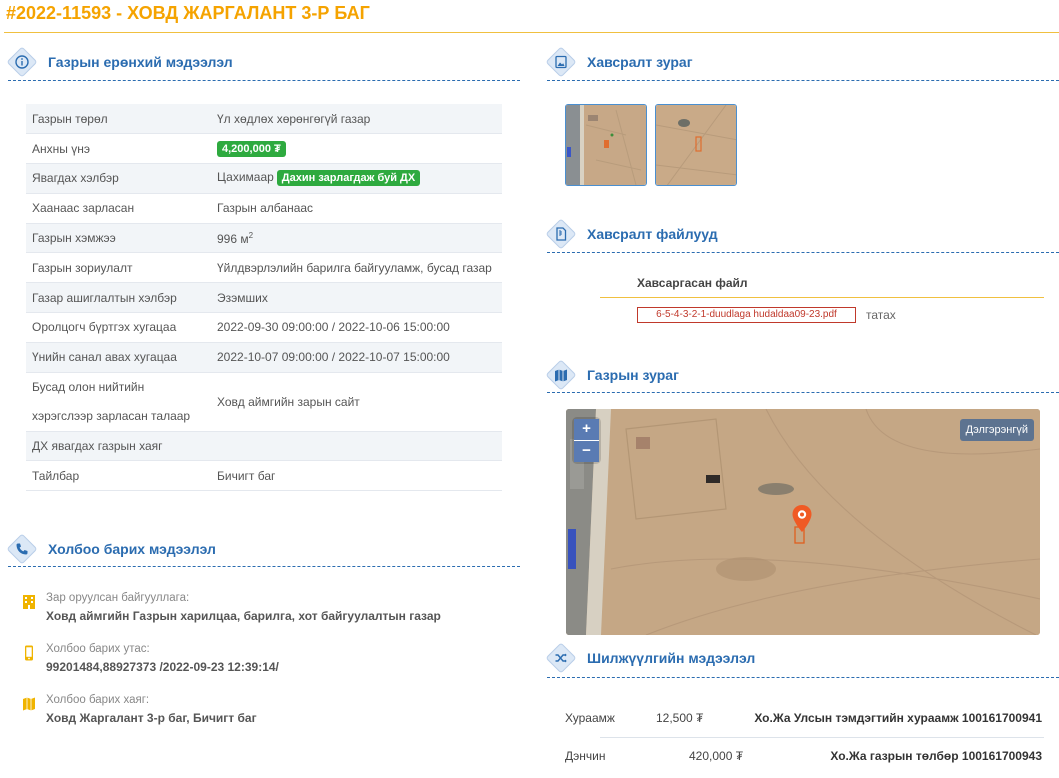  Describe the element at coordinates (98, 649) in the screenshot. I see `contact-label: Холбоо барих утас:` at that location.